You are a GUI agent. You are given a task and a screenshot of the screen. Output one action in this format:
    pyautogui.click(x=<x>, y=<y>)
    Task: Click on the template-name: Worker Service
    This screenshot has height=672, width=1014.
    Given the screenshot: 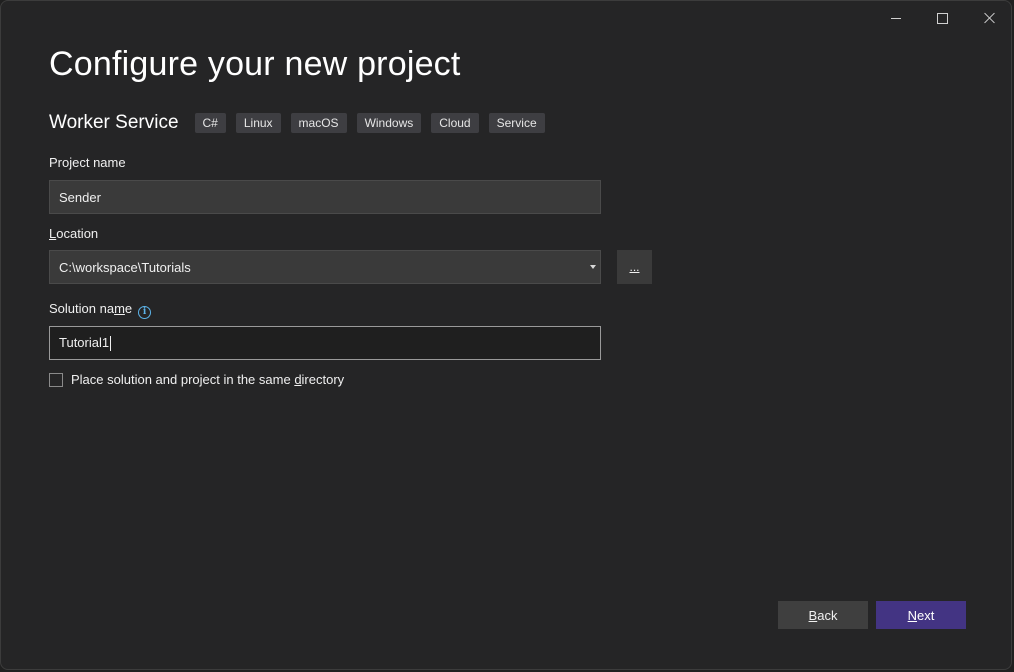 What is the action you would take?
    pyautogui.click(x=114, y=122)
    